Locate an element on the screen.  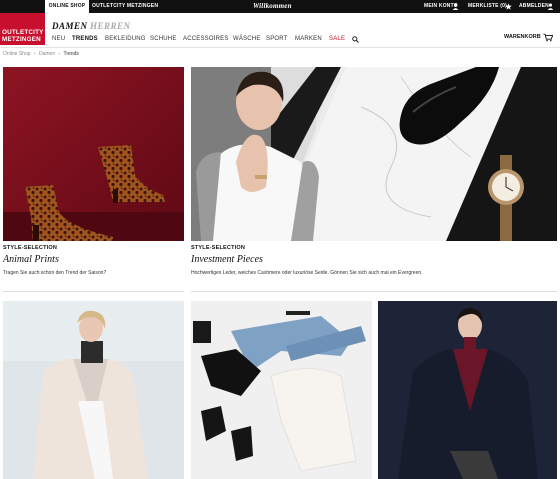
cart-icon is located at coordinates (548, 37).